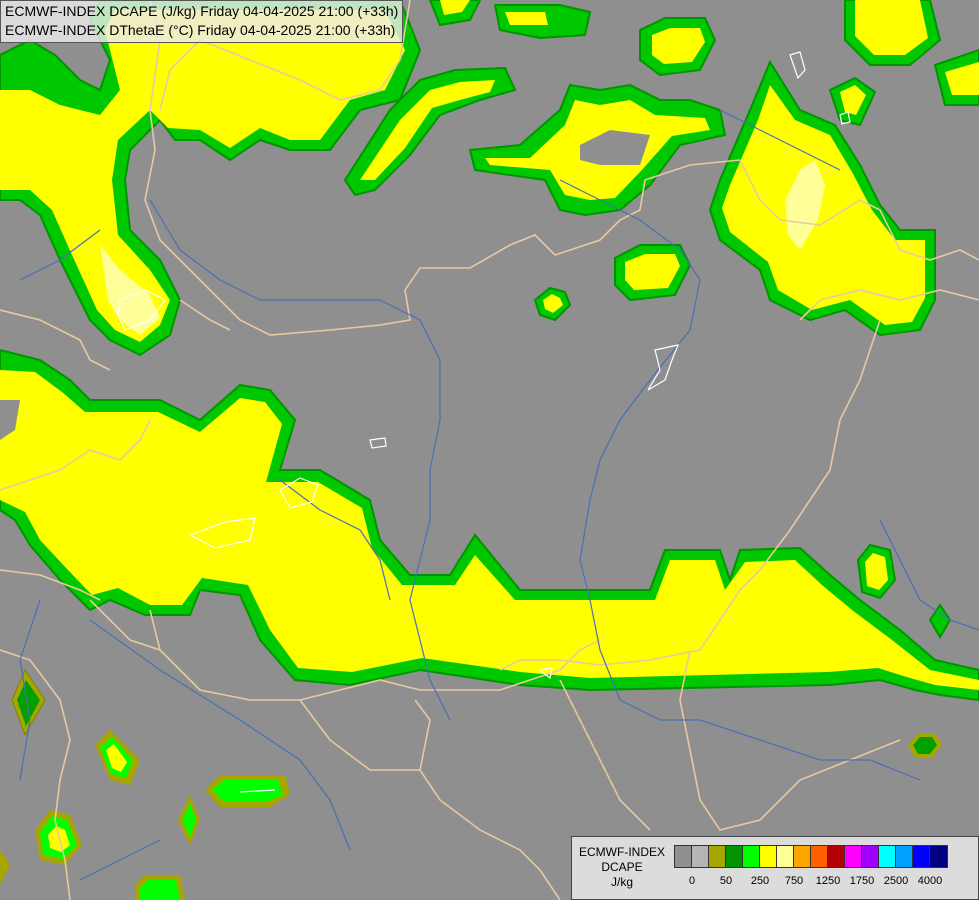 This screenshot has height=900, width=979. I want to click on legend-color-bar, so click(811, 856).